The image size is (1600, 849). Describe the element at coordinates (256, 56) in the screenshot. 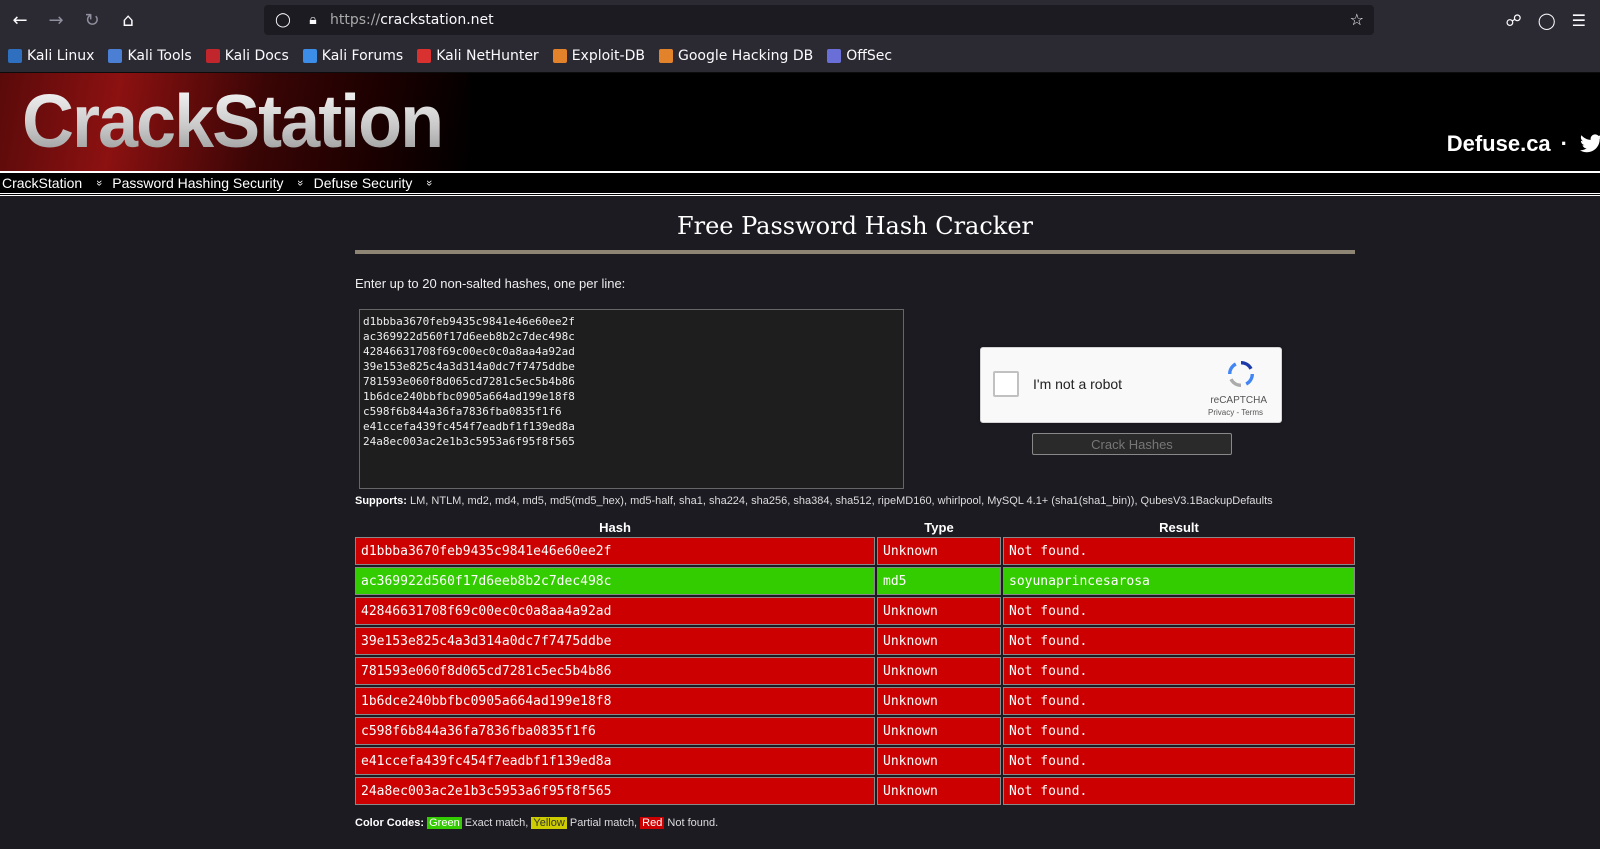

I see `bookmark-label: Kali Docs` at that location.